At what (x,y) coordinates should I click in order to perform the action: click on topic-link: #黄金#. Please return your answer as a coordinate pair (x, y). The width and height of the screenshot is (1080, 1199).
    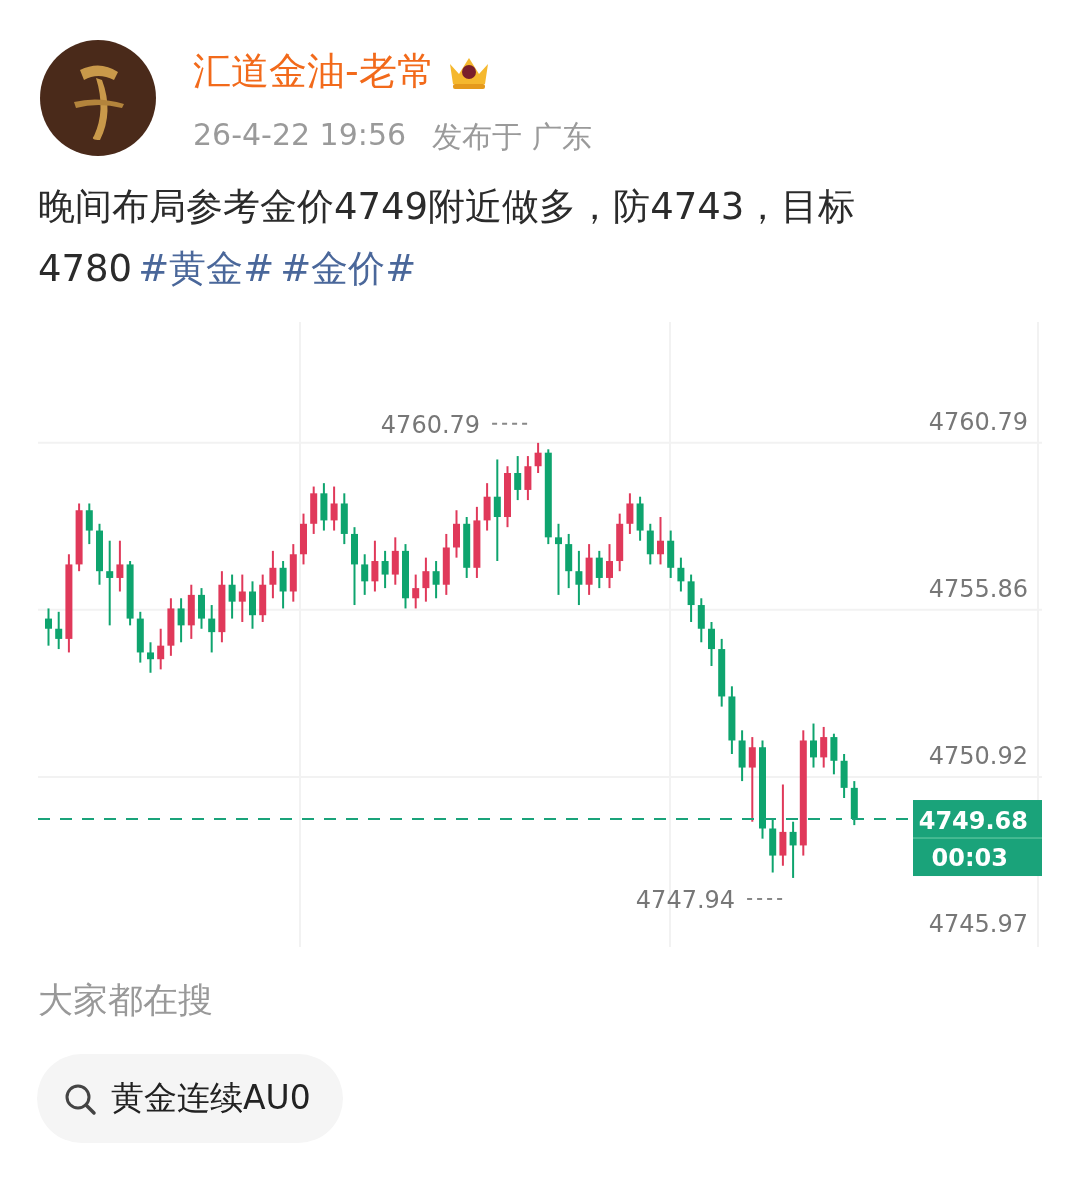
    Looking at the image, I should click on (206, 268).